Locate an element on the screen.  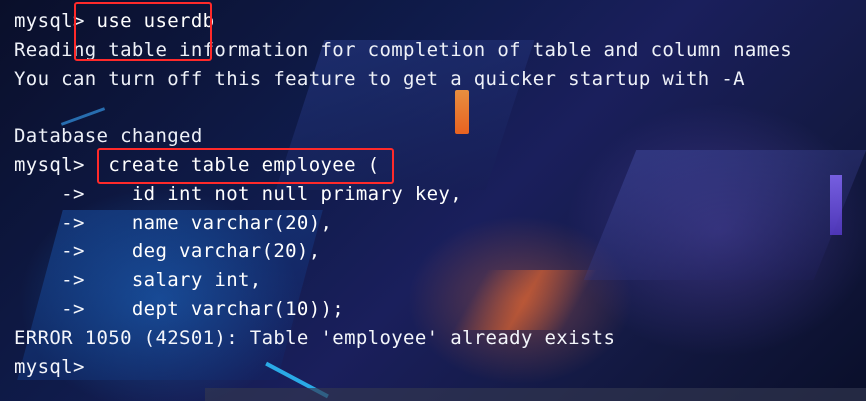
command-text: dept varchar(10)); is located at coordinates (238, 308).